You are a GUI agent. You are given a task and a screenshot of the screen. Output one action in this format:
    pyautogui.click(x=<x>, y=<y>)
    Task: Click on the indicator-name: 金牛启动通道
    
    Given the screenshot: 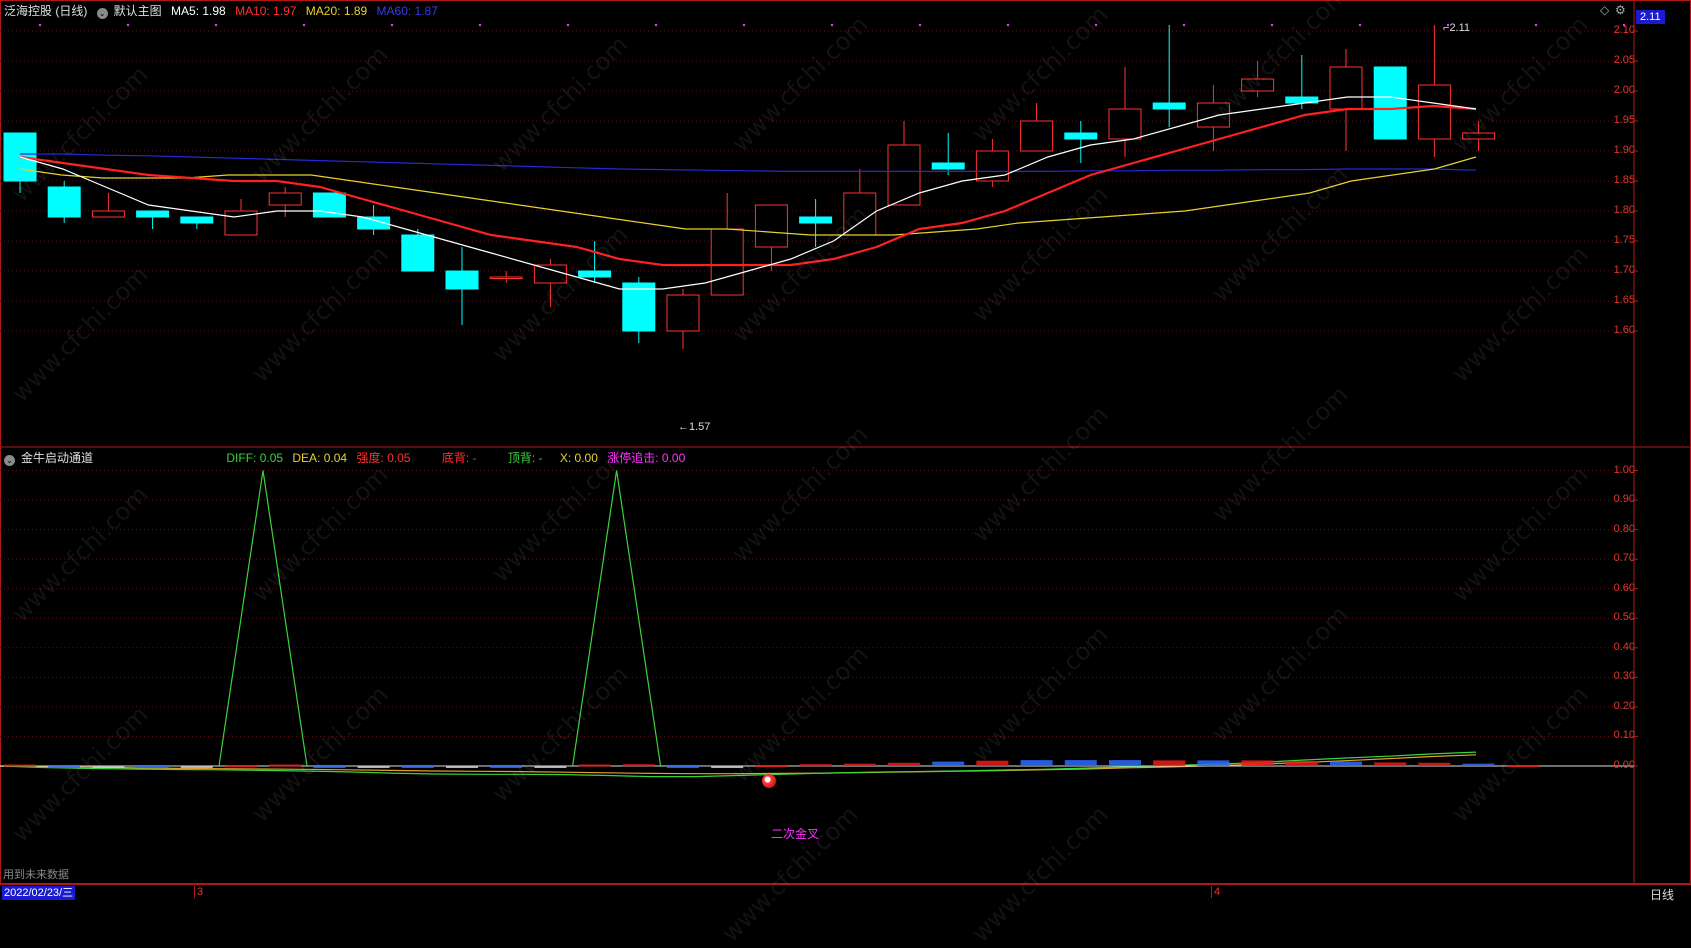 What is the action you would take?
    pyautogui.click(x=57, y=458)
    